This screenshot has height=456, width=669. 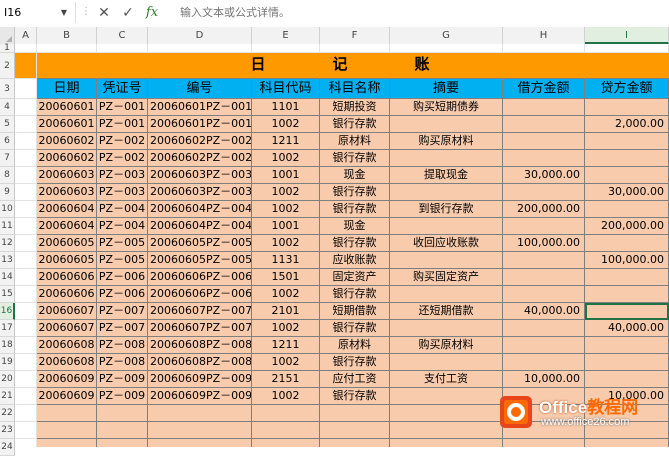 What do you see at coordinates (7, 328) in the screenshot?
I see `row-header: 17` at bounding box center [7, 328].